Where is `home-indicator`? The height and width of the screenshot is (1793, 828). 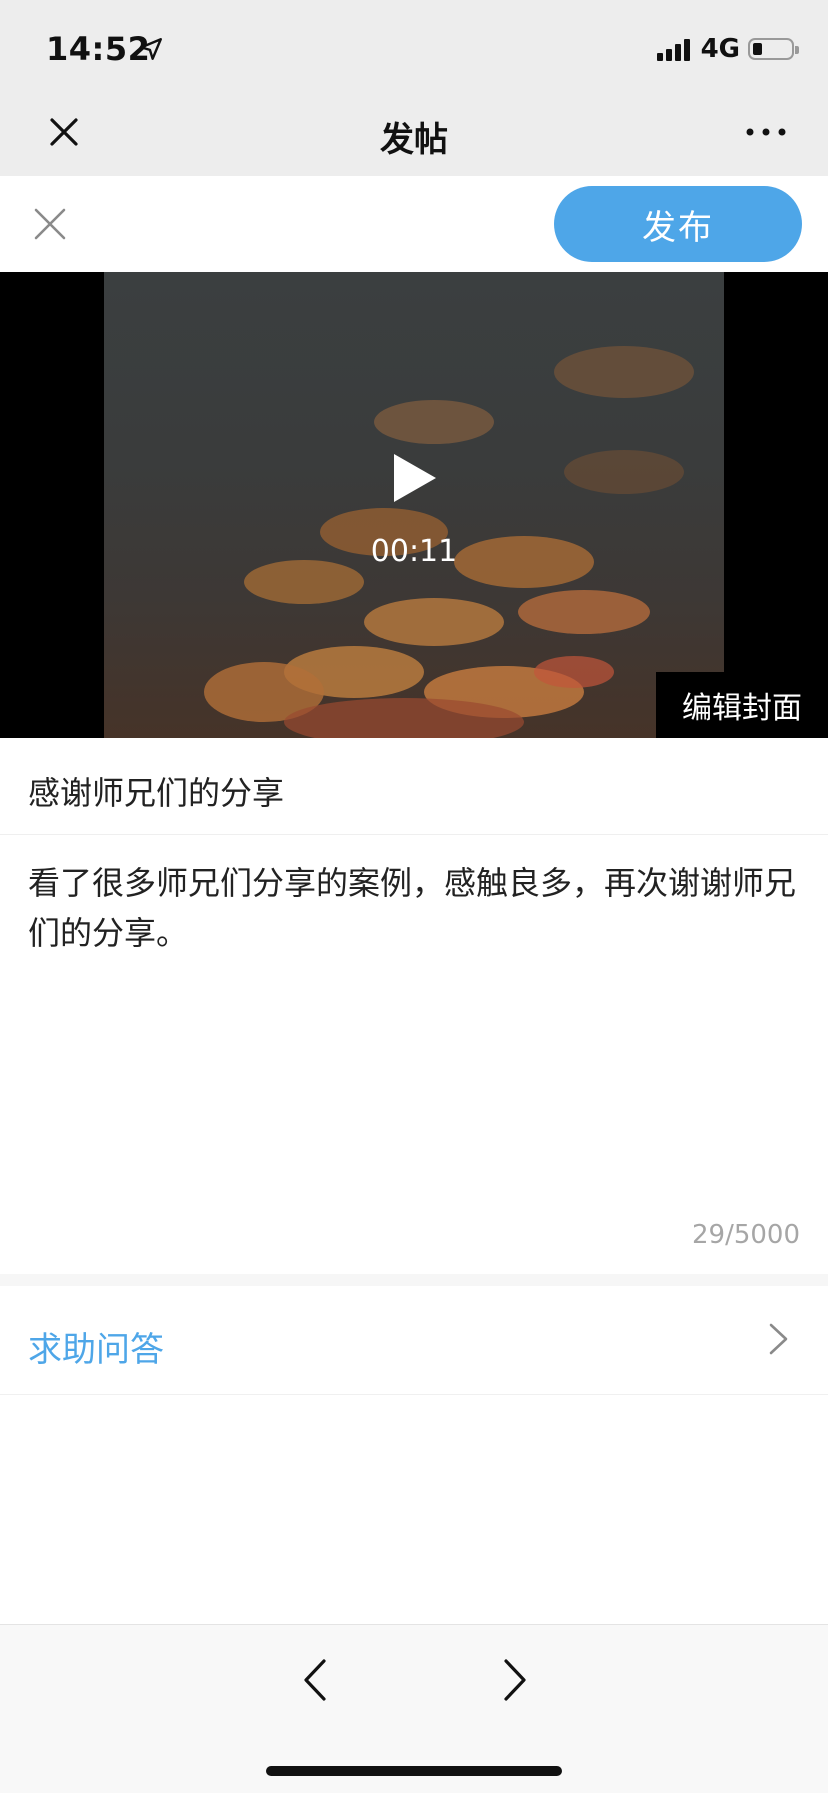 home-indicator is located at coordinates (414, 1771).